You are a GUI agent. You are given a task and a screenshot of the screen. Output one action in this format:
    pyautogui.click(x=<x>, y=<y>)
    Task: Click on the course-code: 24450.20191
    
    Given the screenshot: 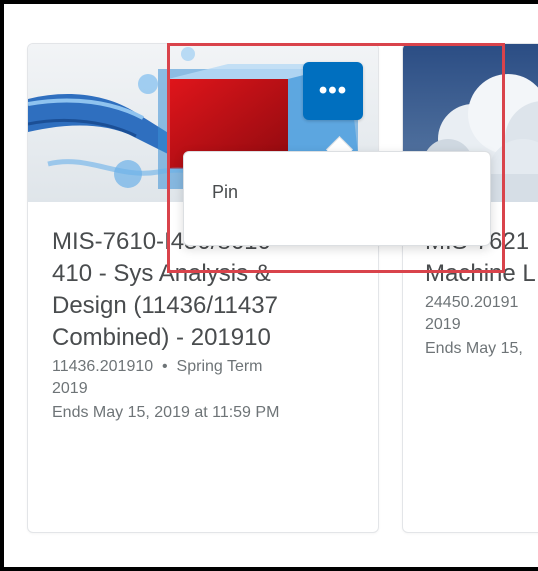 What is the action you would take?
    pyautogui.click(x=472, y=302)
    